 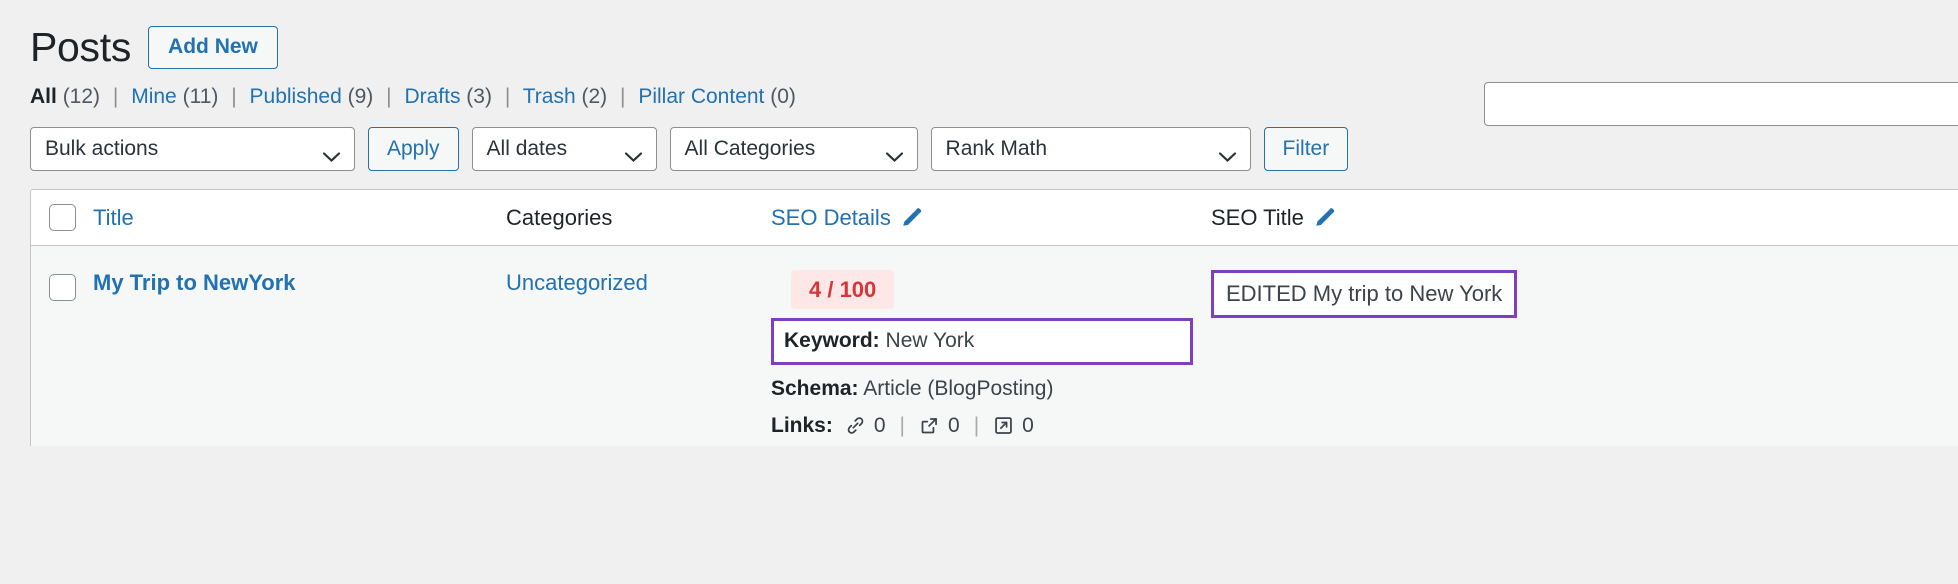 What do you see at coordinates (996, 148) in the screenshot?
I see `rank-math-filter-value: Rank Math` at bounding box center [996, 148].